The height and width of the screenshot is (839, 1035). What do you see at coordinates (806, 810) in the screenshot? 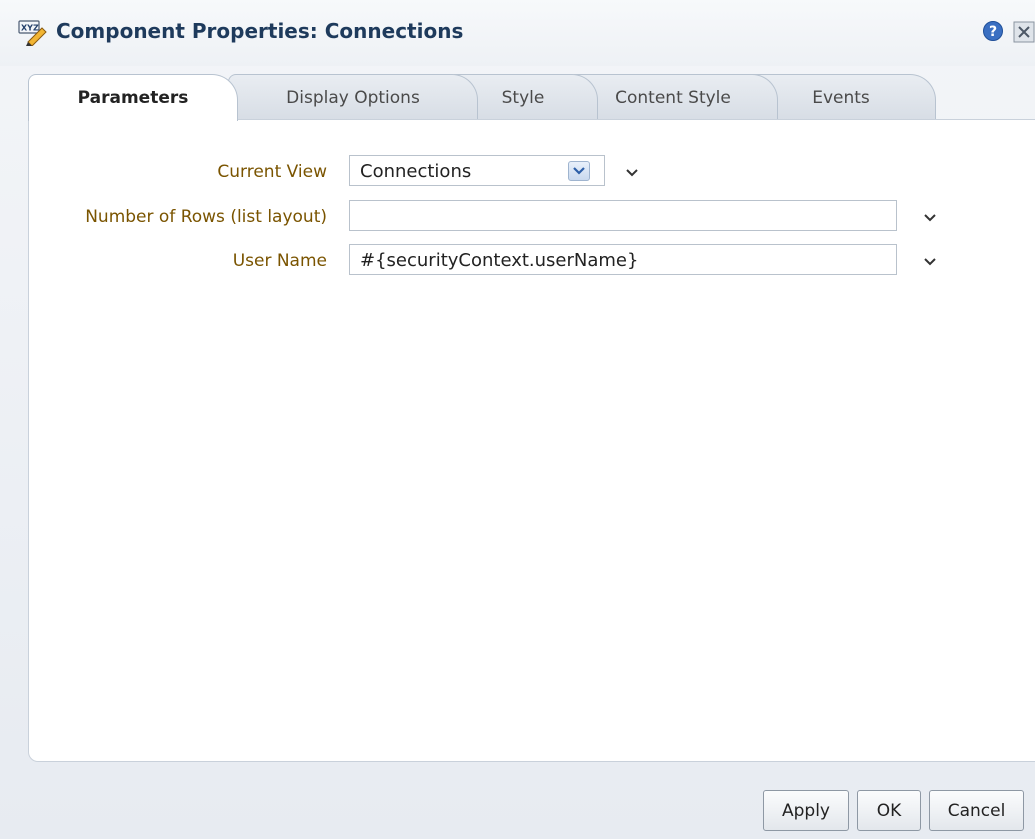
I see `apply-button: Apply` at bounding box center [806, 810].